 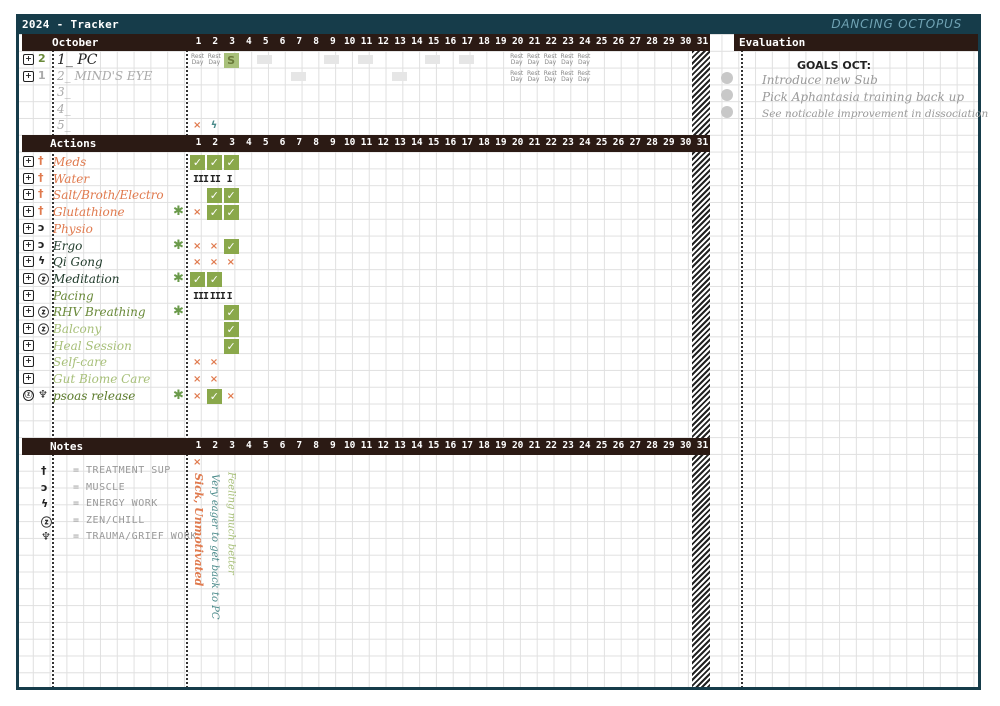 What do you see at coordinates (669, 142) in the screenshot?
I see `day-number: 29` at bounding box center [669, 142].